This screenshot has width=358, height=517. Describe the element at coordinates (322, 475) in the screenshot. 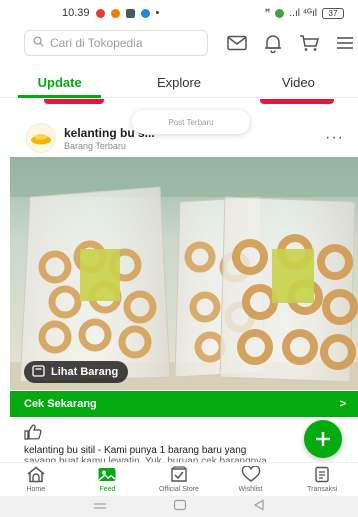

I see `receipt-icon` at that location.